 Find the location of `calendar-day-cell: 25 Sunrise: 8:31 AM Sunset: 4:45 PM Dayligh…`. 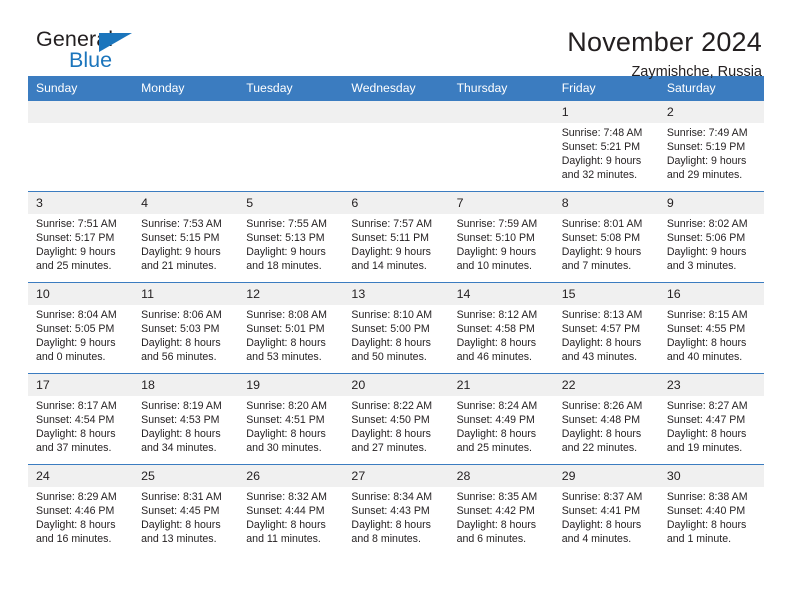

calendar-day-cell: 25 Sunrise: 8:31 AM Sunset: 4:45 PM Dayligh… is located at coordinates (186, 509).